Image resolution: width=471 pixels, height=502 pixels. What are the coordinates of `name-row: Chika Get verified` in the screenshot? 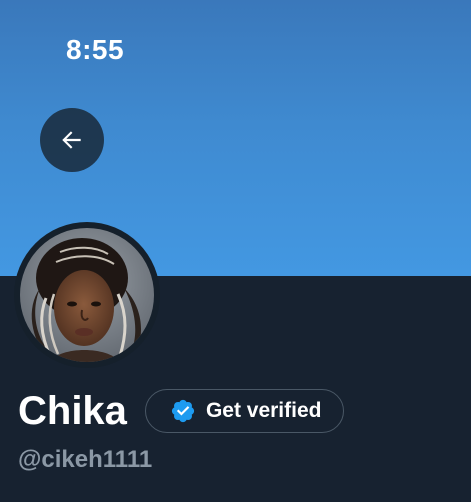 It's located at (181, 411).